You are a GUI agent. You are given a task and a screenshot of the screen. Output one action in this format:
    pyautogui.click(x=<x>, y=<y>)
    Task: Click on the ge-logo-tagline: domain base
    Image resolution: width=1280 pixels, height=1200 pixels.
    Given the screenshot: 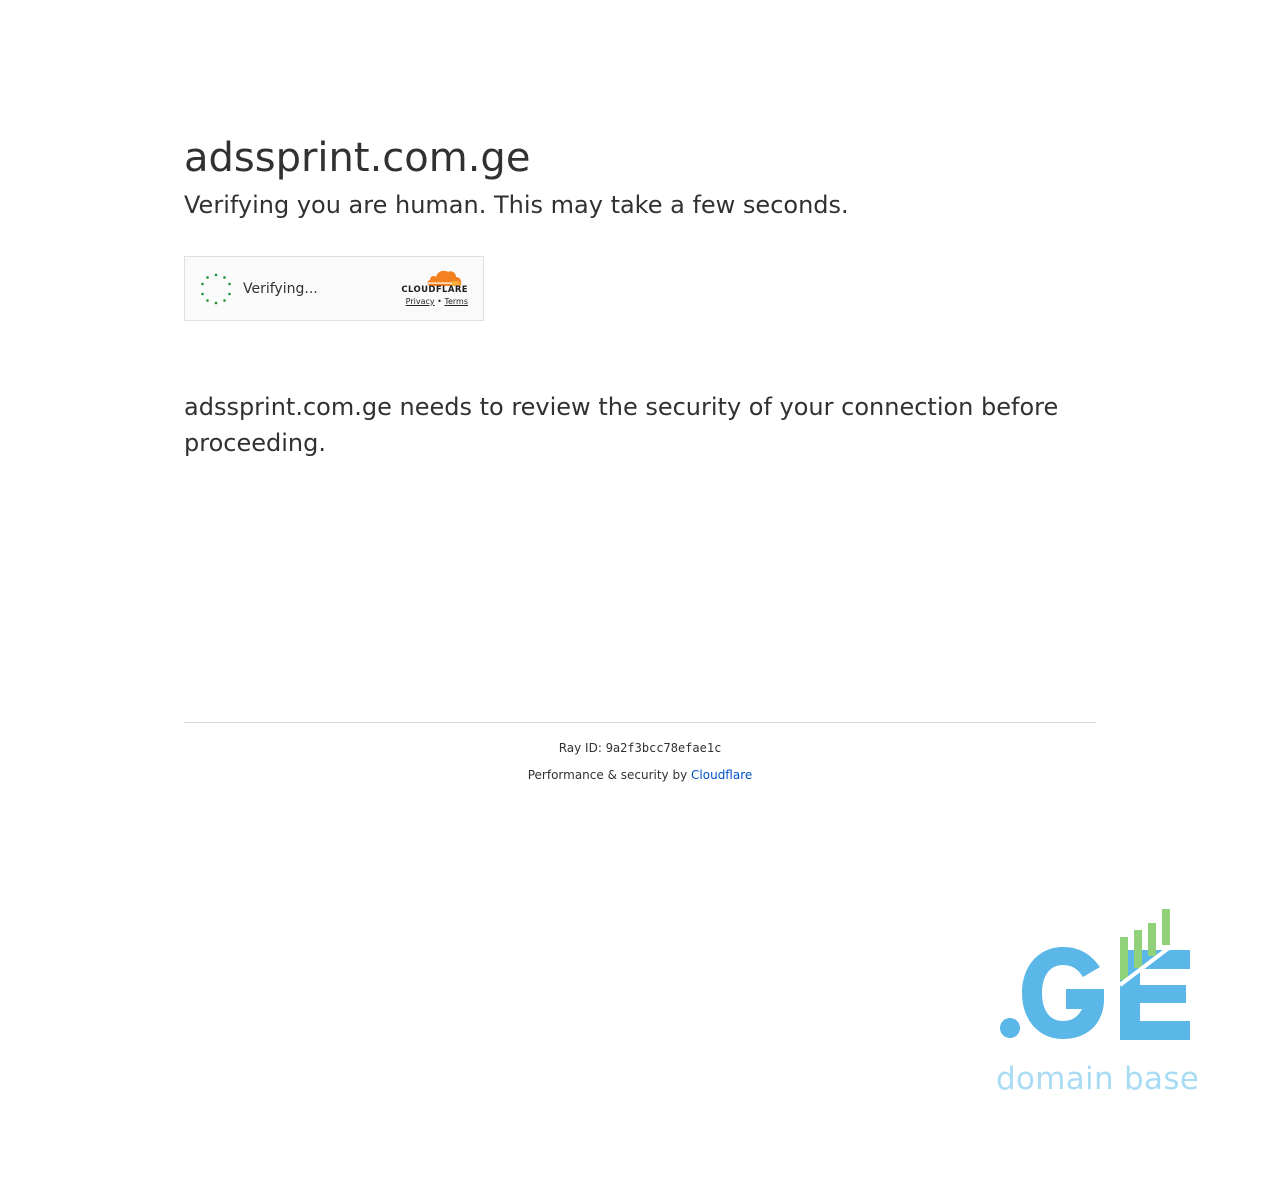 What is the action you would take?
    pyautogui.click(x=1098, y=1079)
    